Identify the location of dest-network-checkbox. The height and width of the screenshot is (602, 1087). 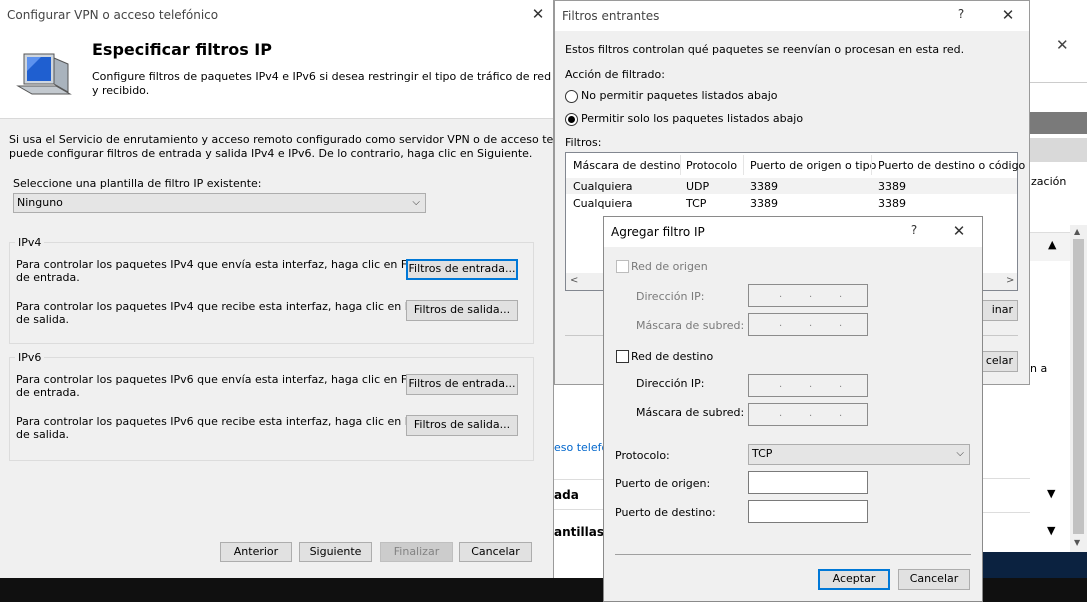
(622, 356).